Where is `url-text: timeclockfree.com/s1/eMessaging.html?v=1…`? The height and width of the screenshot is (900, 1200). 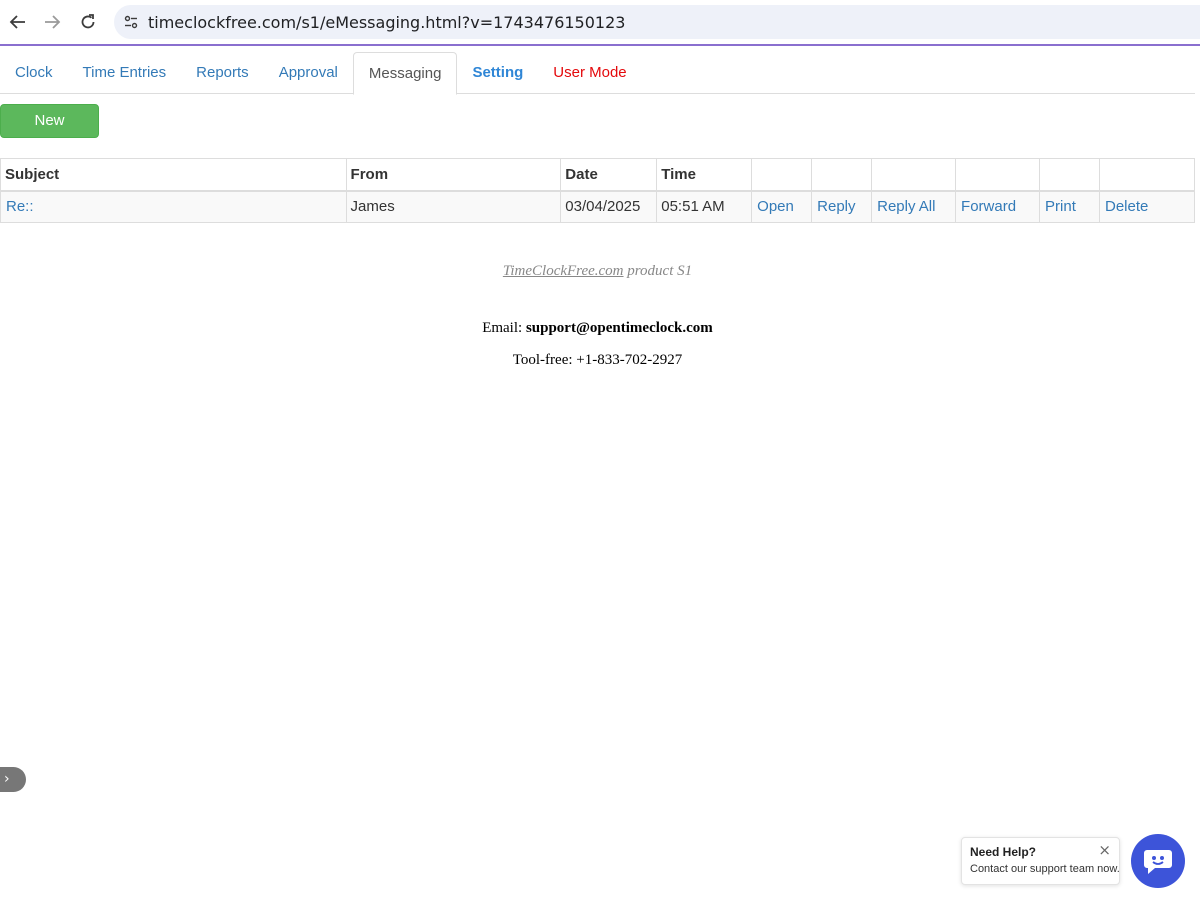 url-text: timeclockfree.com/s1/eMessaging.html?v=1… is located at coordinates (386, 22).